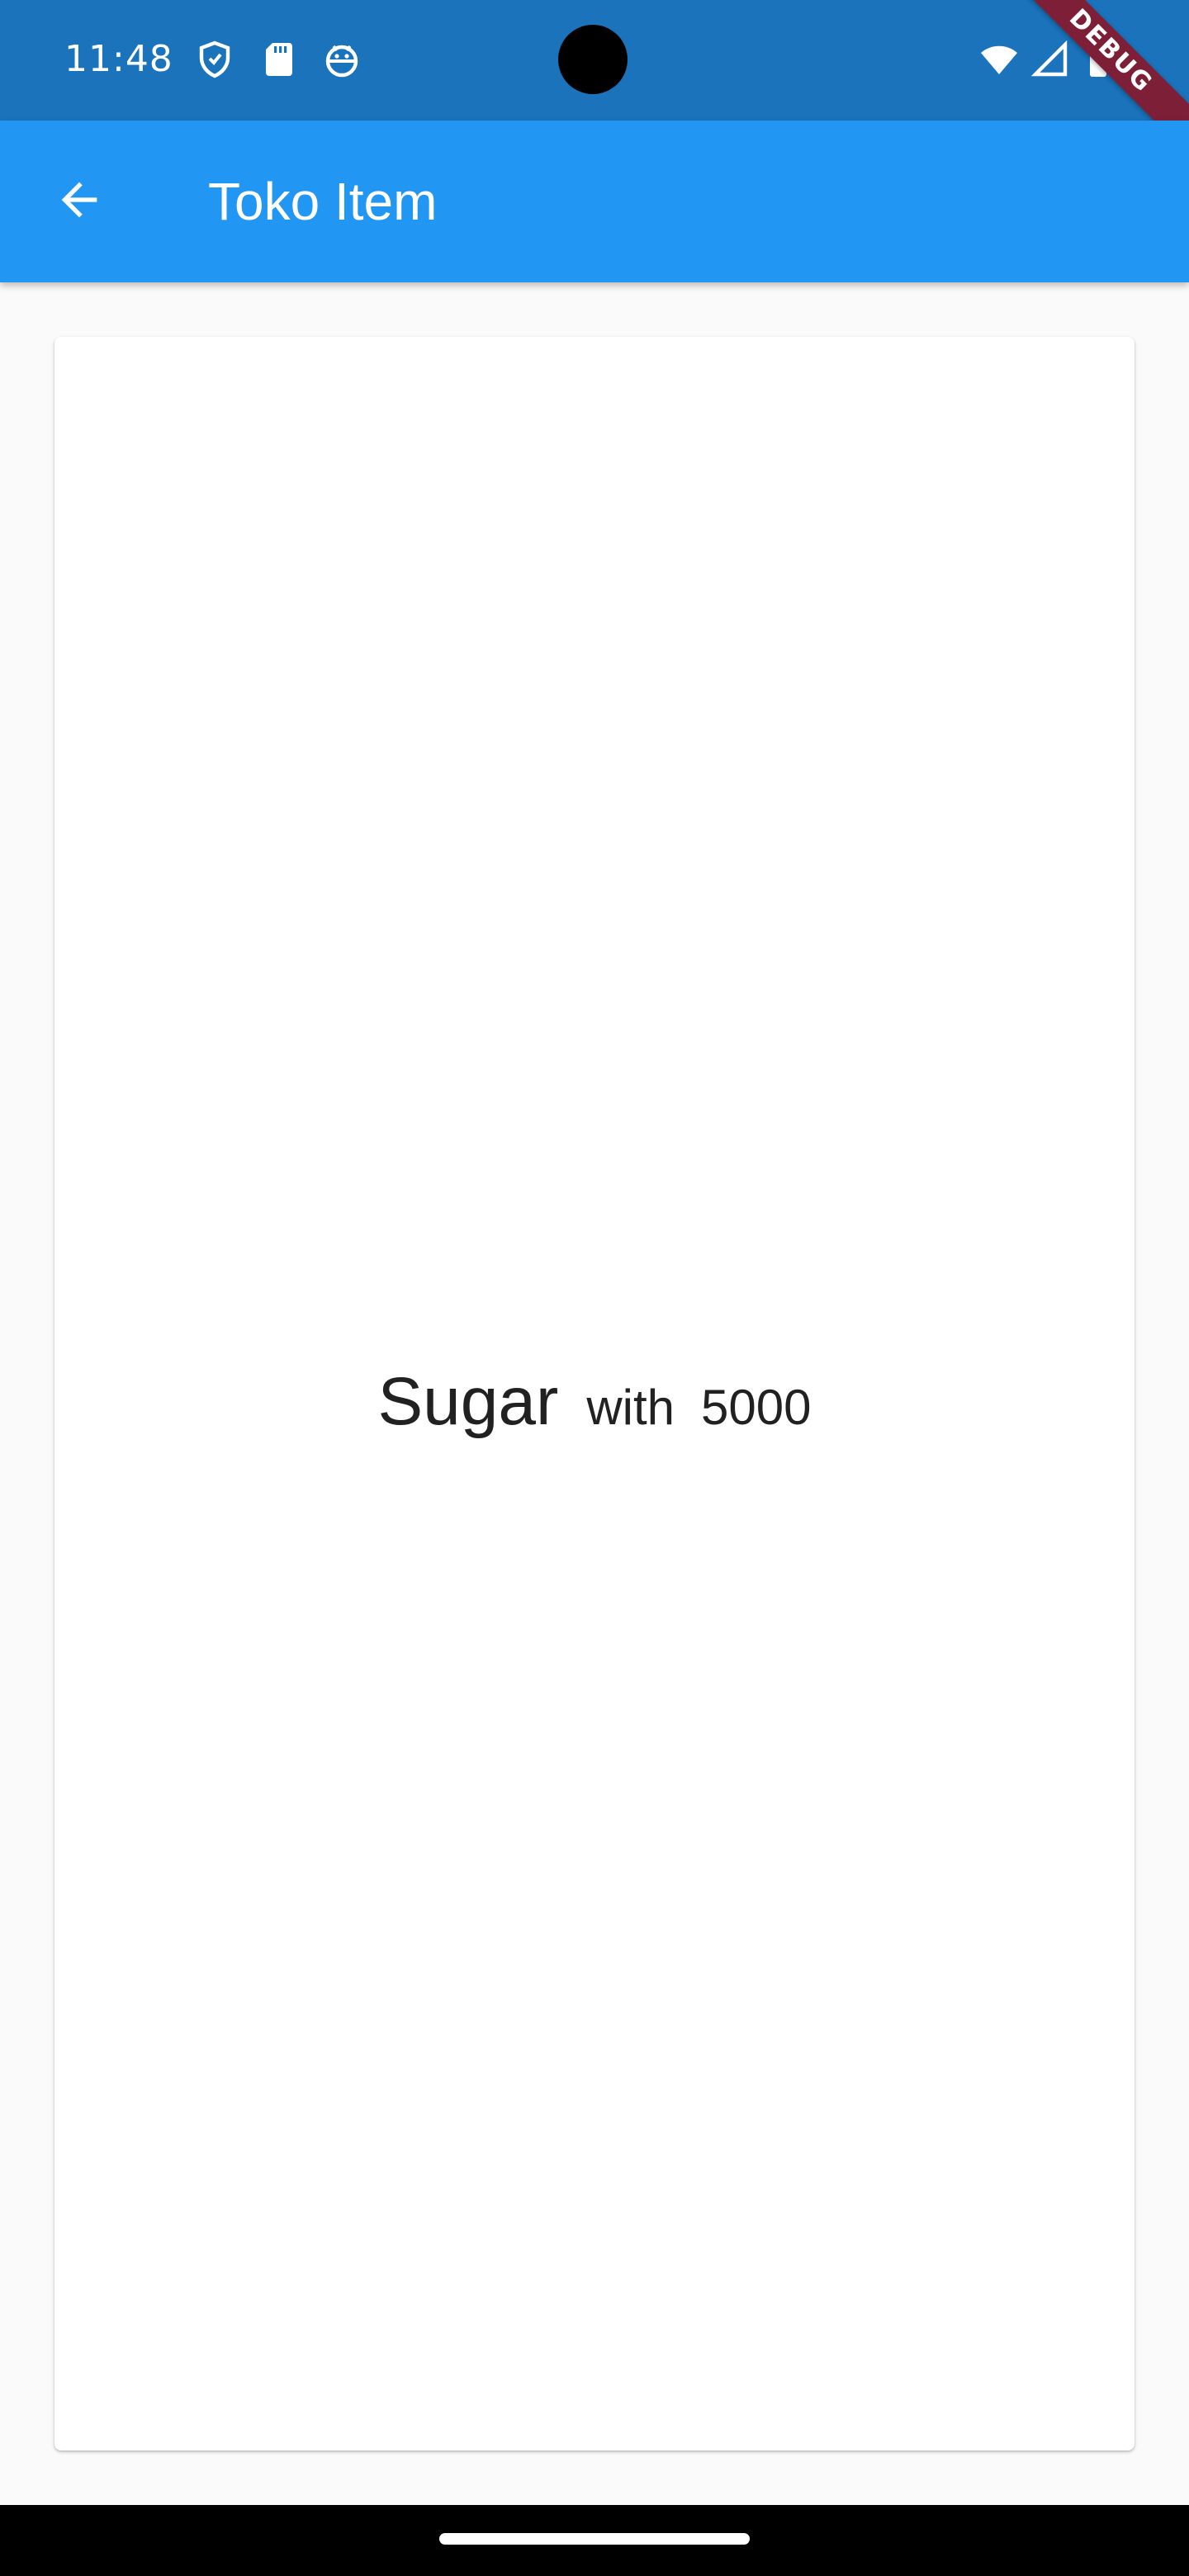  What do you see at coordinates (593, 59) in the screenshot?
I see `camera-cutout` at bounding box center [593, 59].